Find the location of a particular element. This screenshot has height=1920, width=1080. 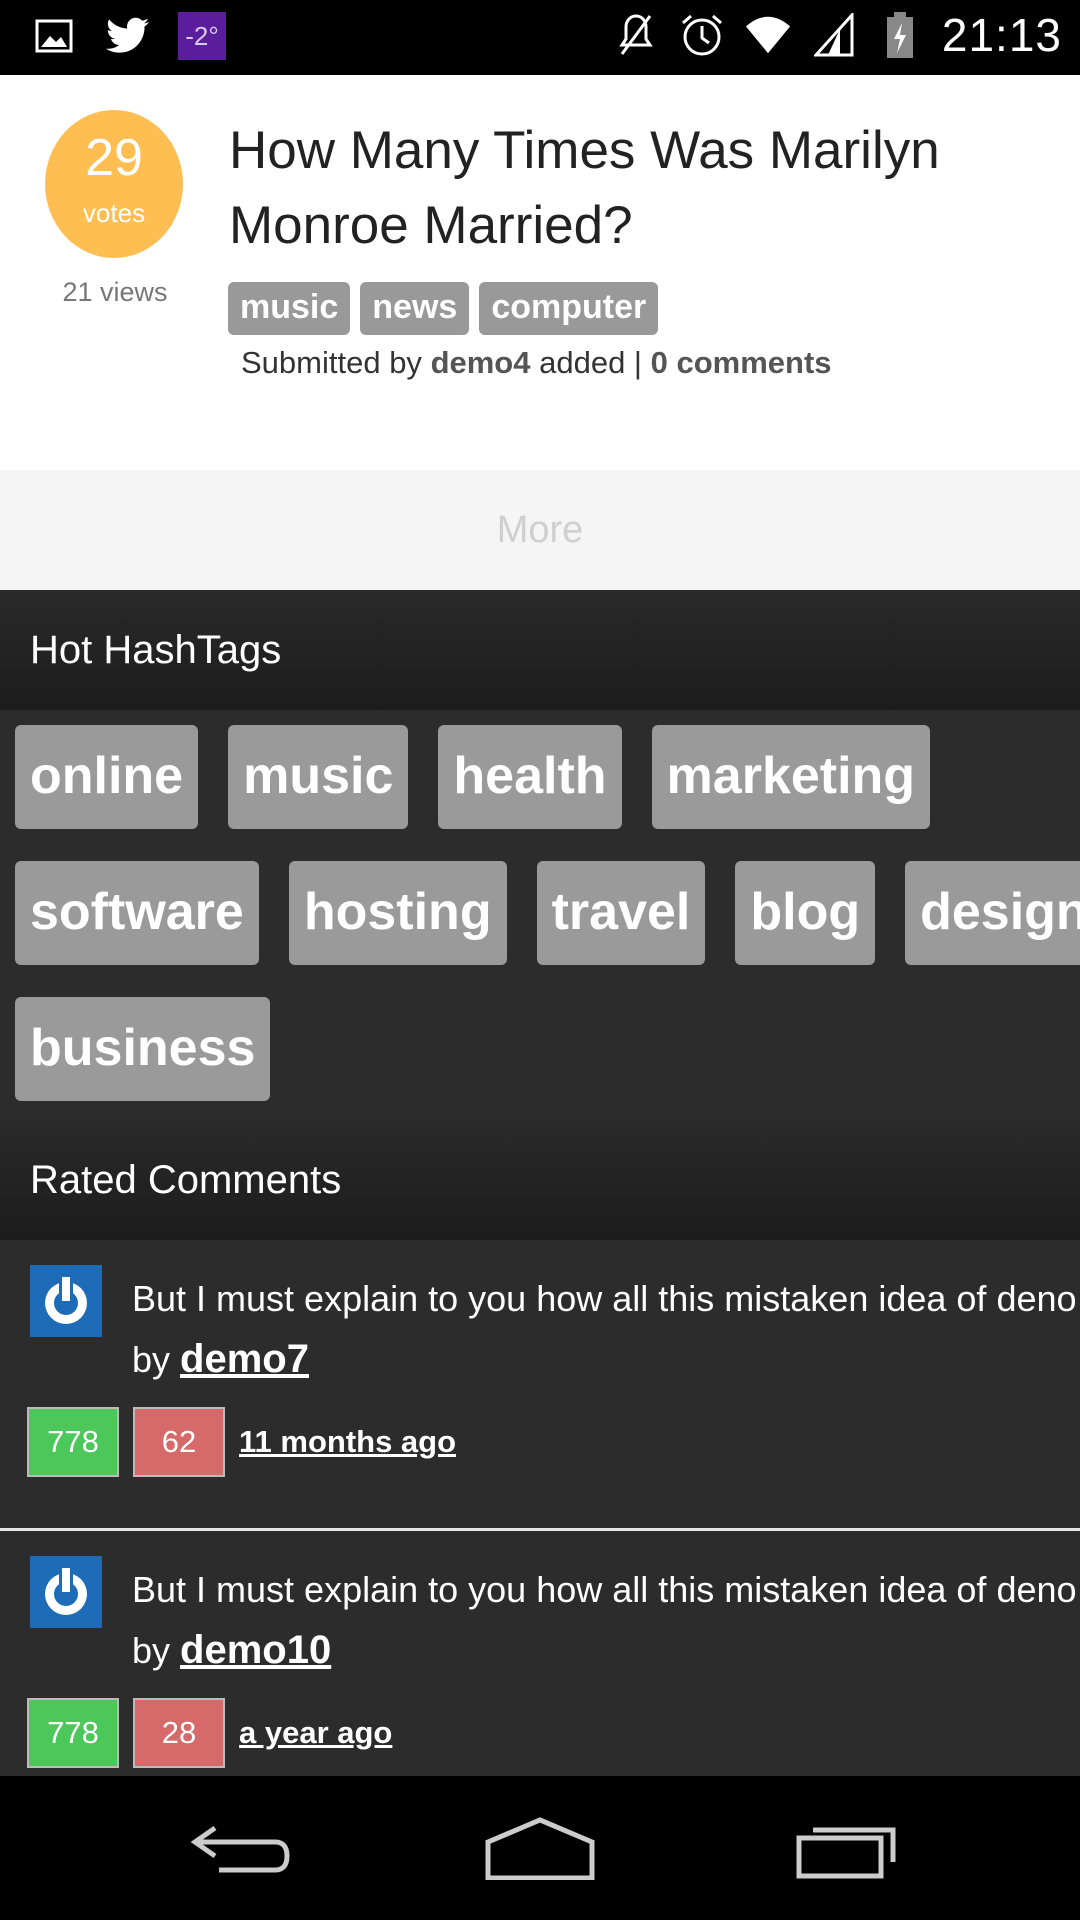

rated-comments-header: Rated Comments is located at coordinates (540, 1180).